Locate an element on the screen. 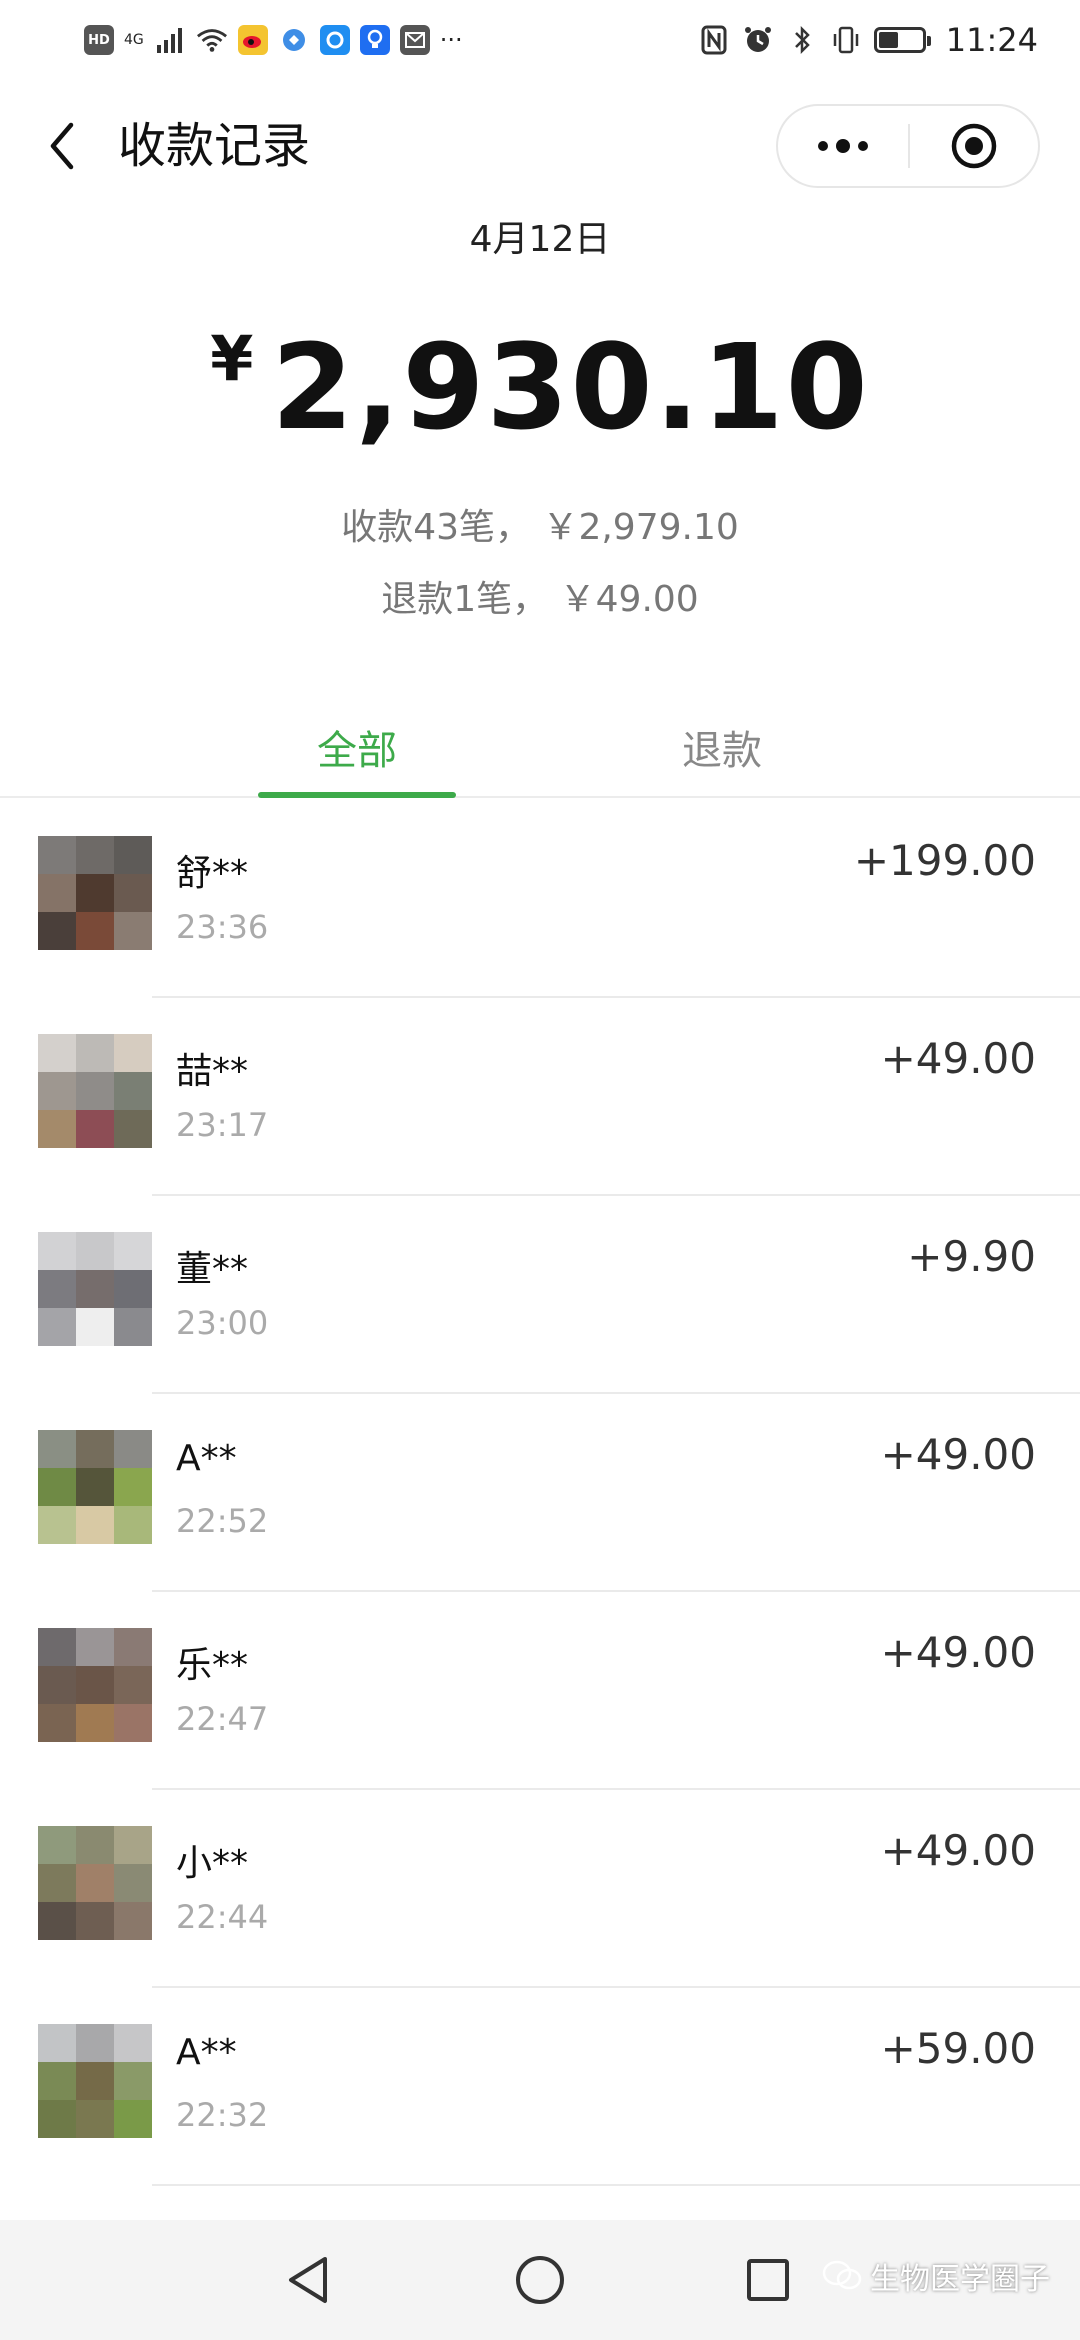 This screenshot has width=1080, height=2340. more-dots-icon is located at coordinates (843, 146).